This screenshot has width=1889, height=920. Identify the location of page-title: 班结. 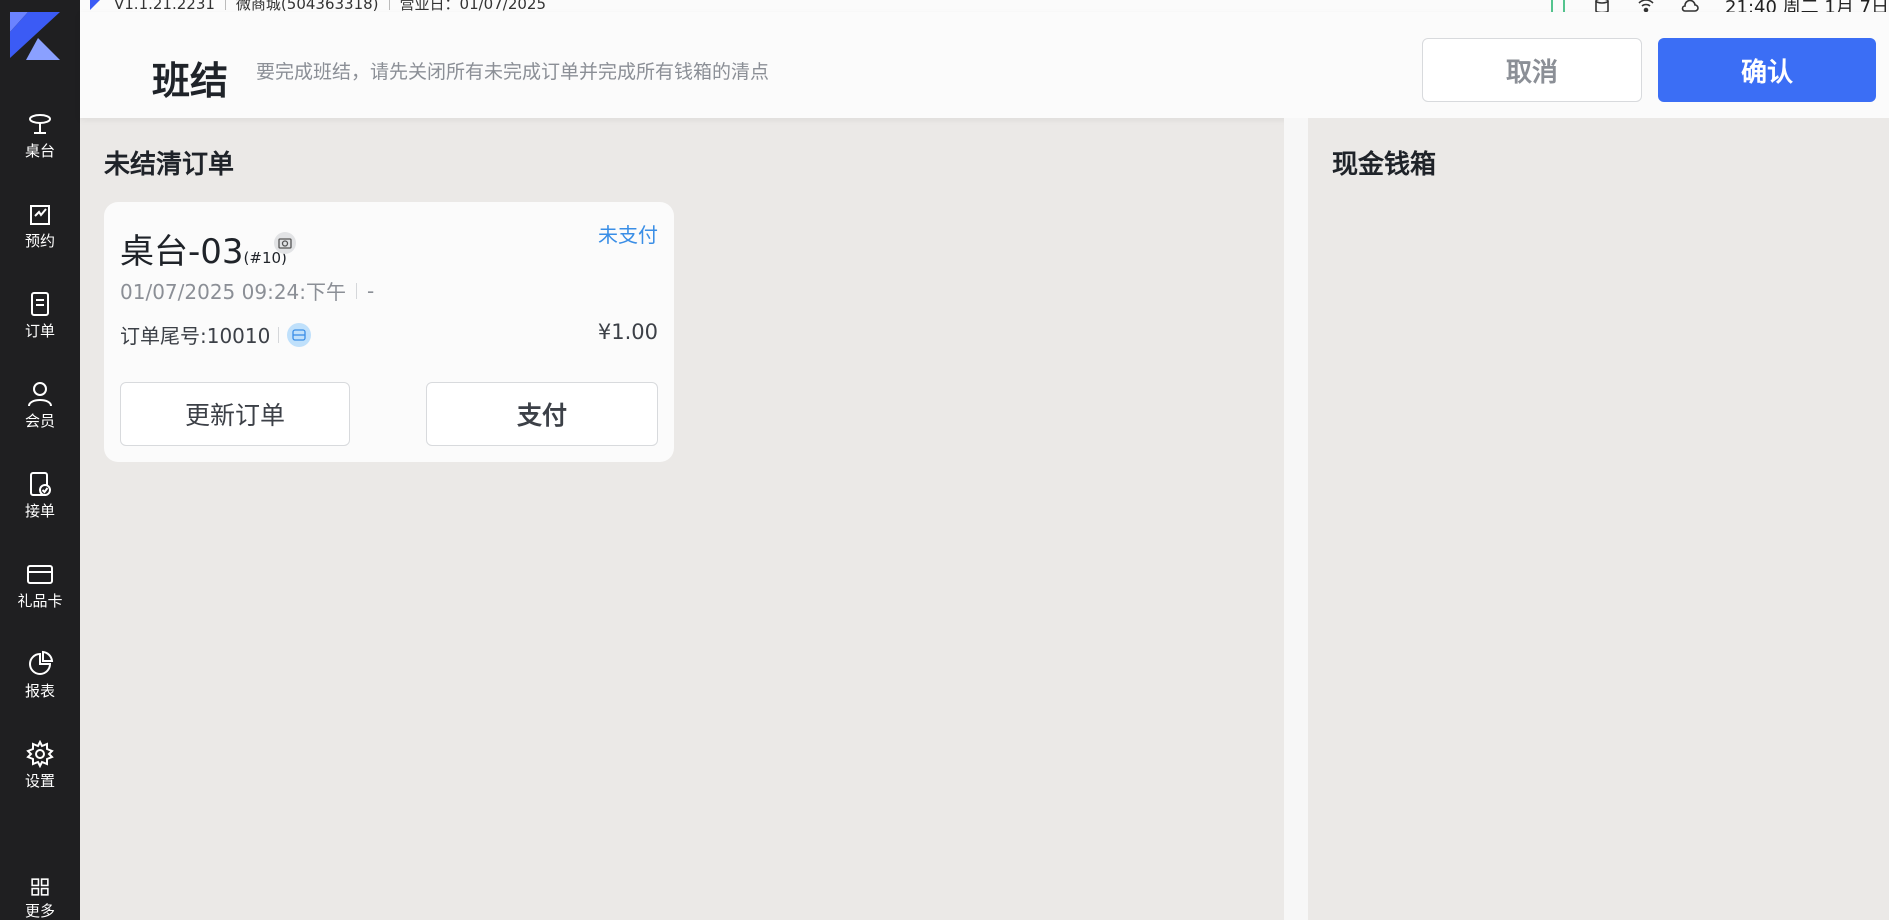
(190, 81).